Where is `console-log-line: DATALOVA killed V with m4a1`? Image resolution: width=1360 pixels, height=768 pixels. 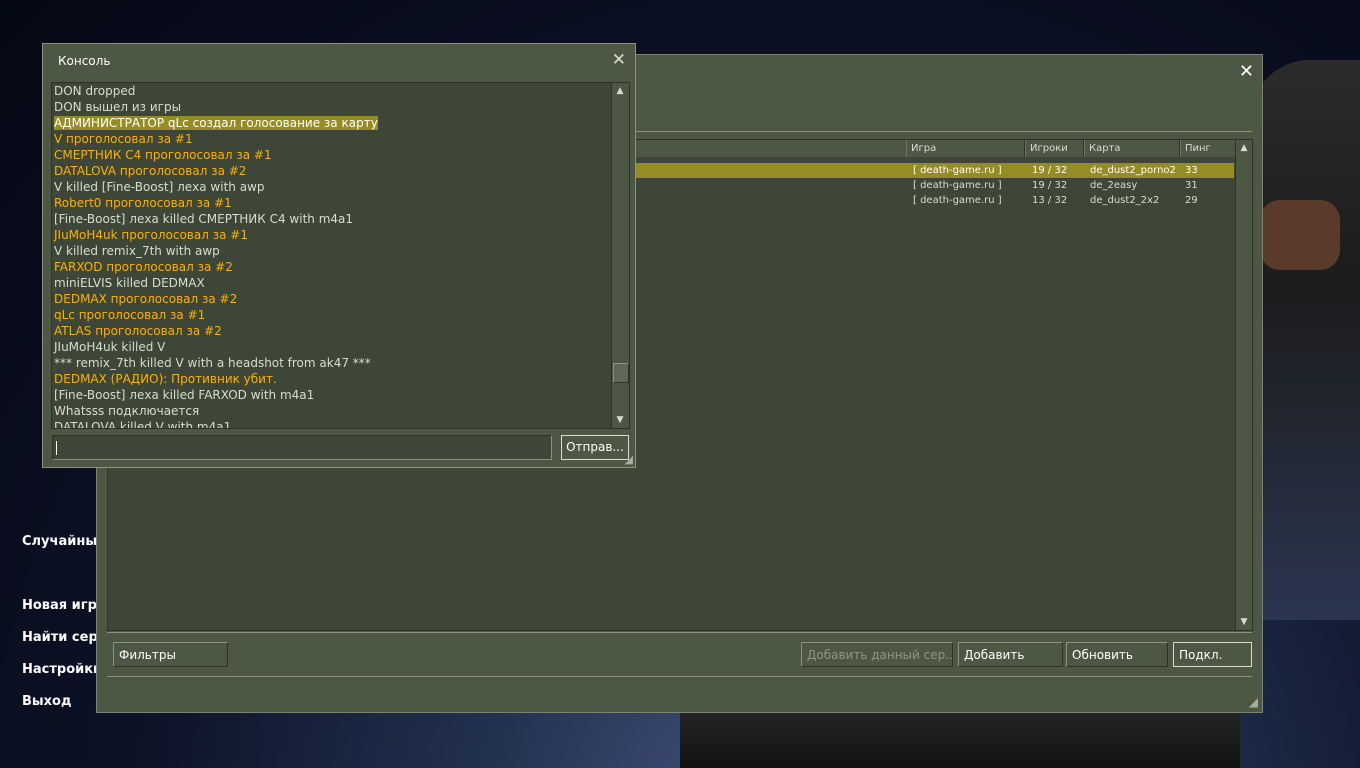 console-log-line: DATALOVA killed V with m4a1 is located at coordinates (331, 424).